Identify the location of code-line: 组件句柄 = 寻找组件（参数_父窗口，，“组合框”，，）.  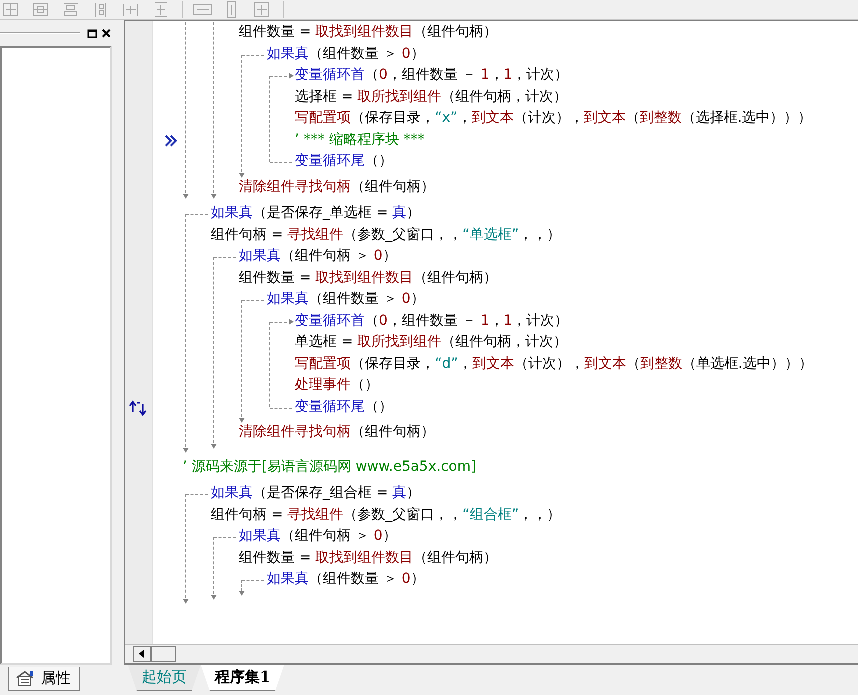
(534, 515).